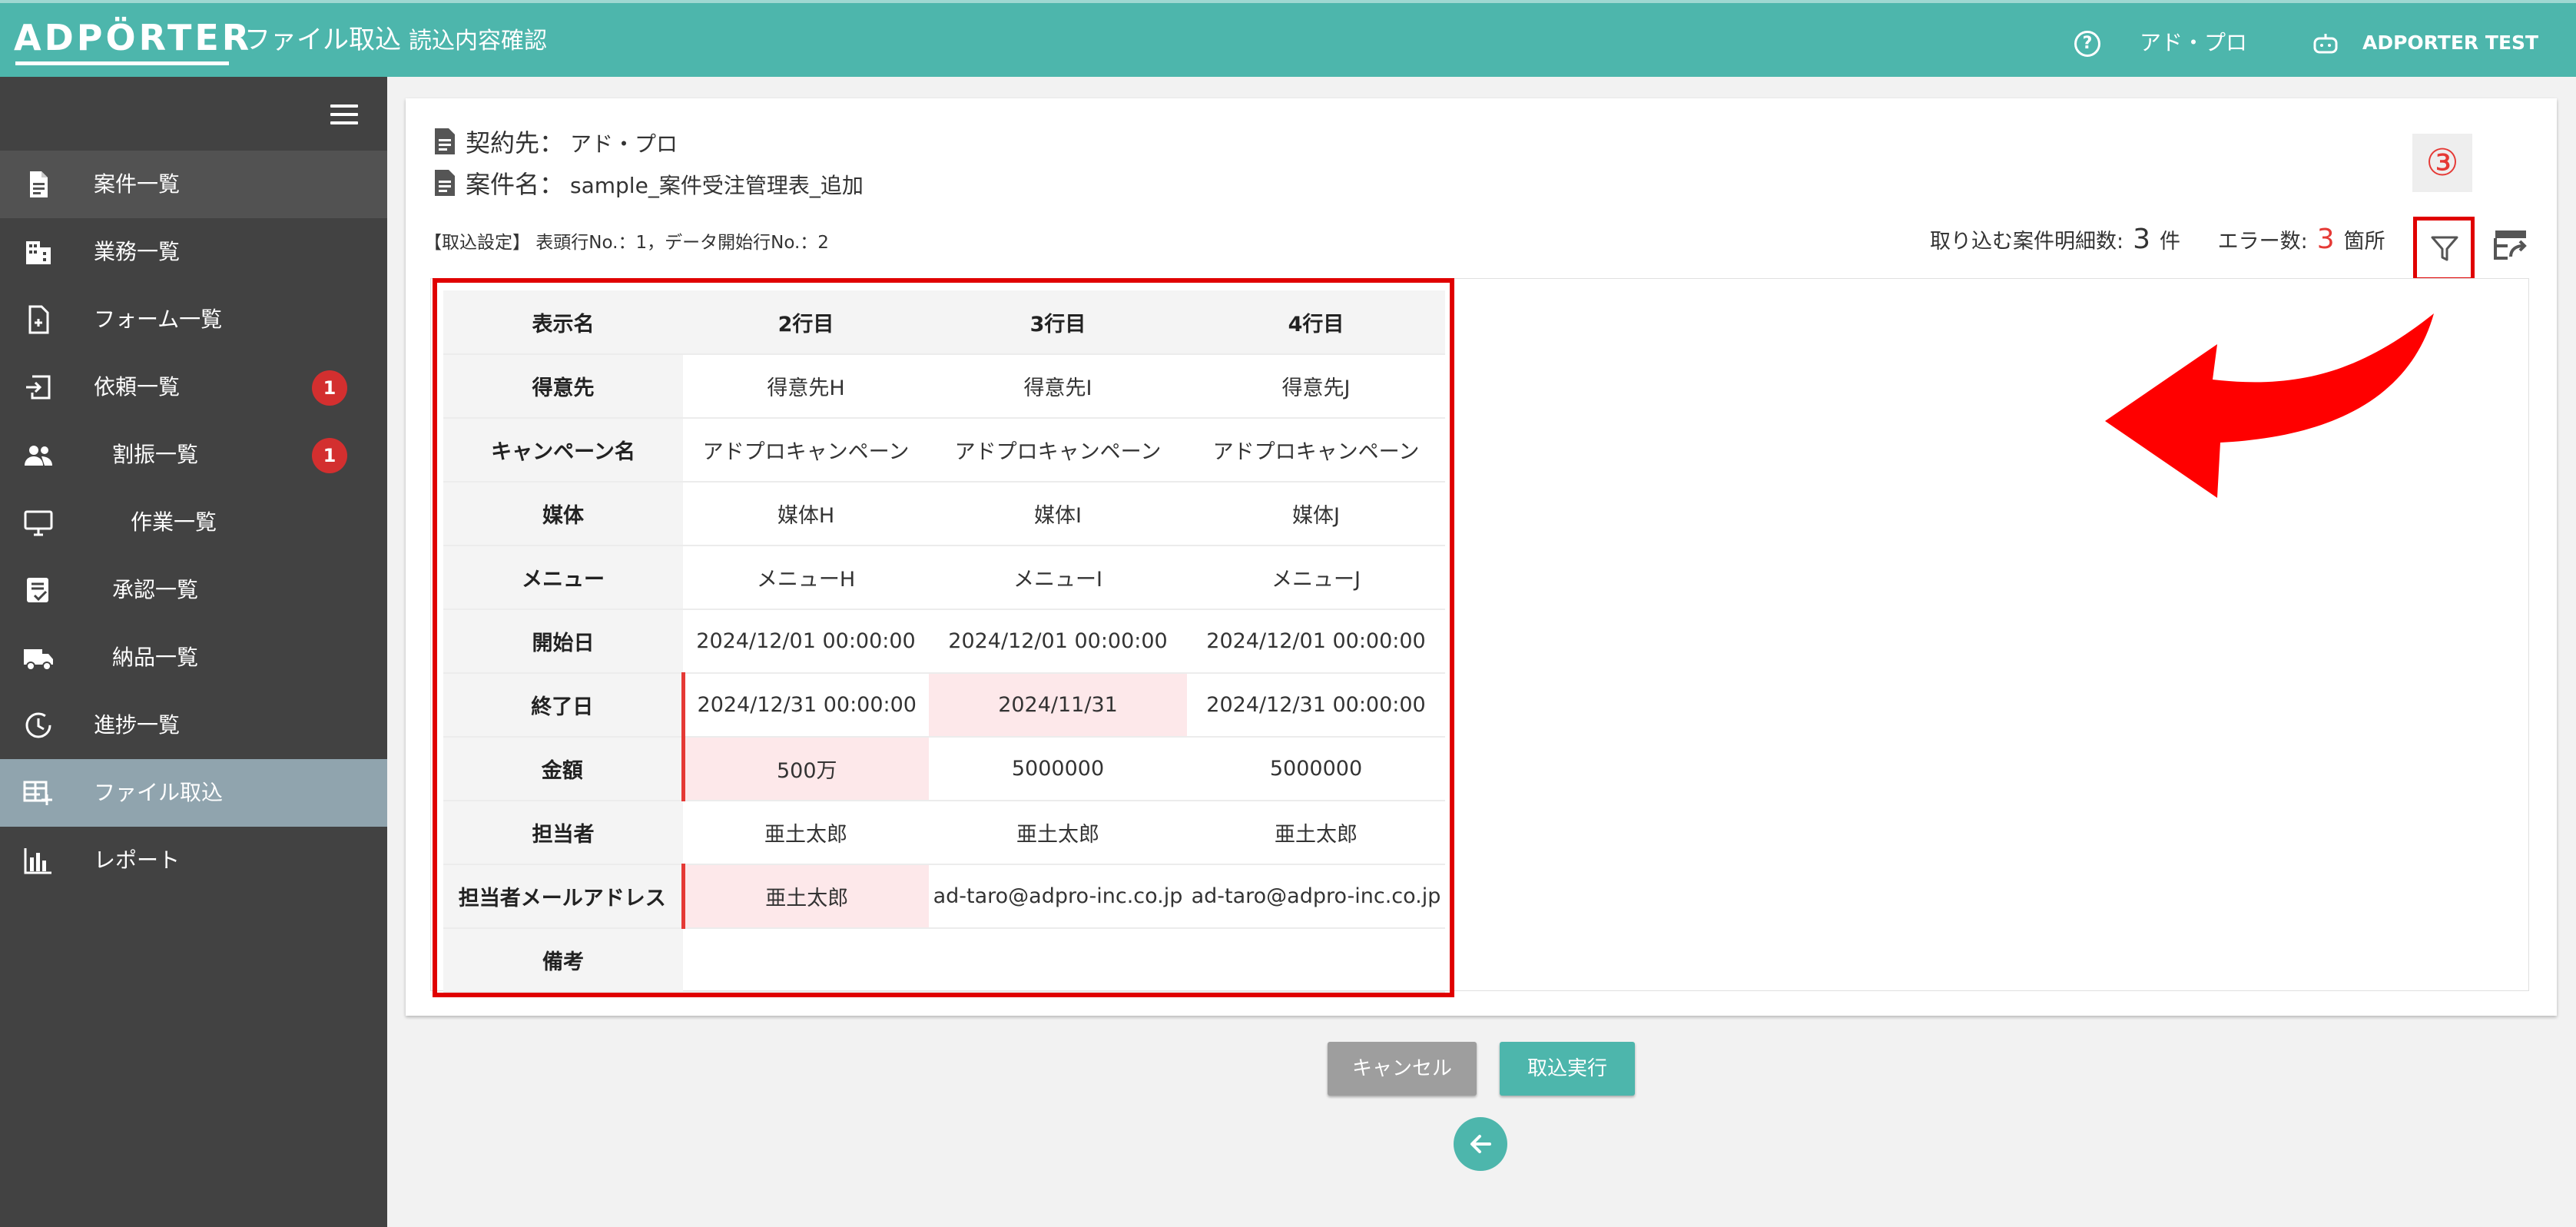 The height and width of the screenshot is (1227, 2576). I want to click on sidebar-item-label: ファイル取込, so click(159, 792).